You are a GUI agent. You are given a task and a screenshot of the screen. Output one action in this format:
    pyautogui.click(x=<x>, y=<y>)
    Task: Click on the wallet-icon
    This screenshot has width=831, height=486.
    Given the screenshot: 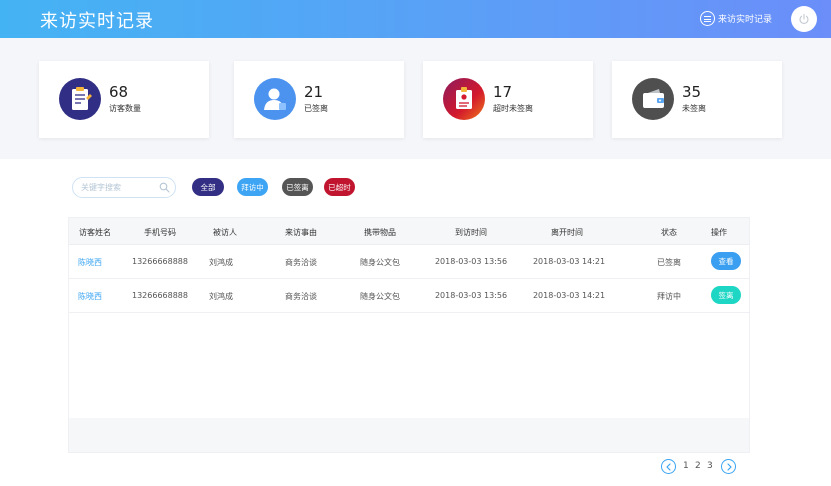 What is the action you would take?
    pyautogui.click(x=653, y=99)
    